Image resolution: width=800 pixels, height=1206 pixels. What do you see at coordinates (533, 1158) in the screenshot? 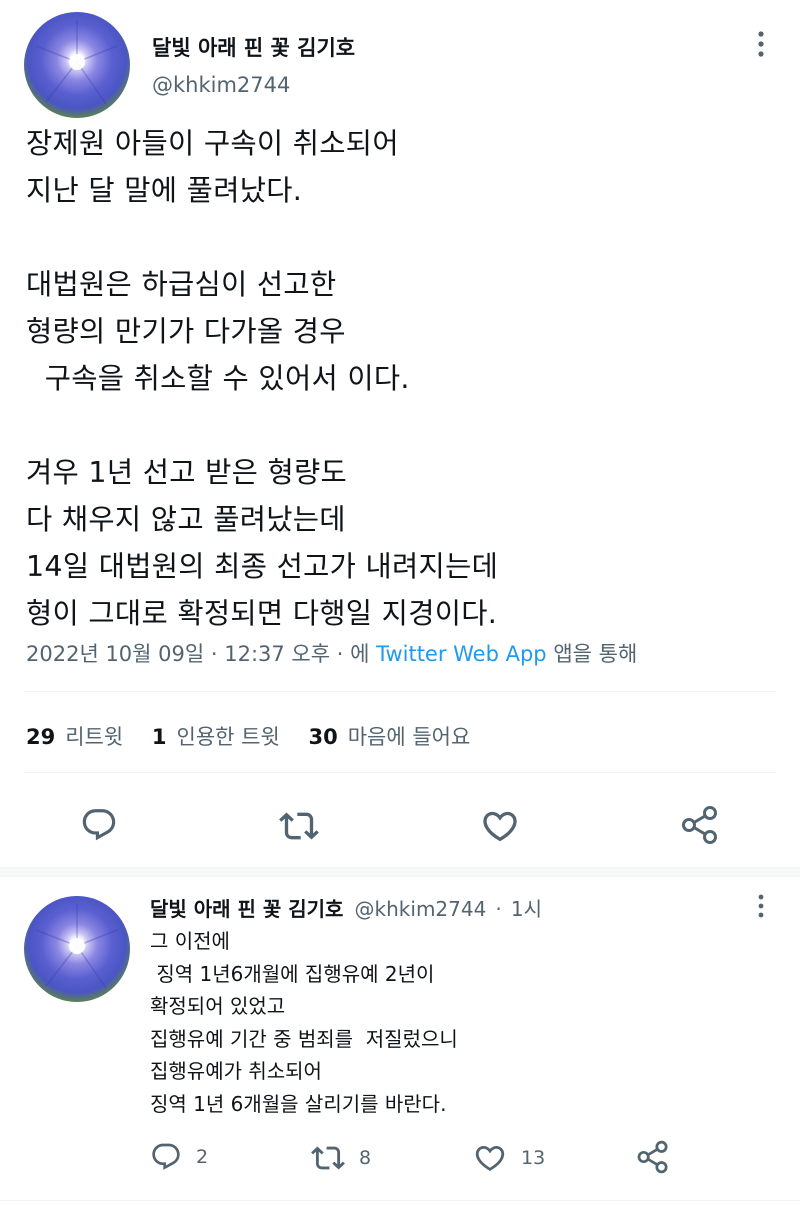
I see `like-count: 13` at bounding box center [533, 1158].